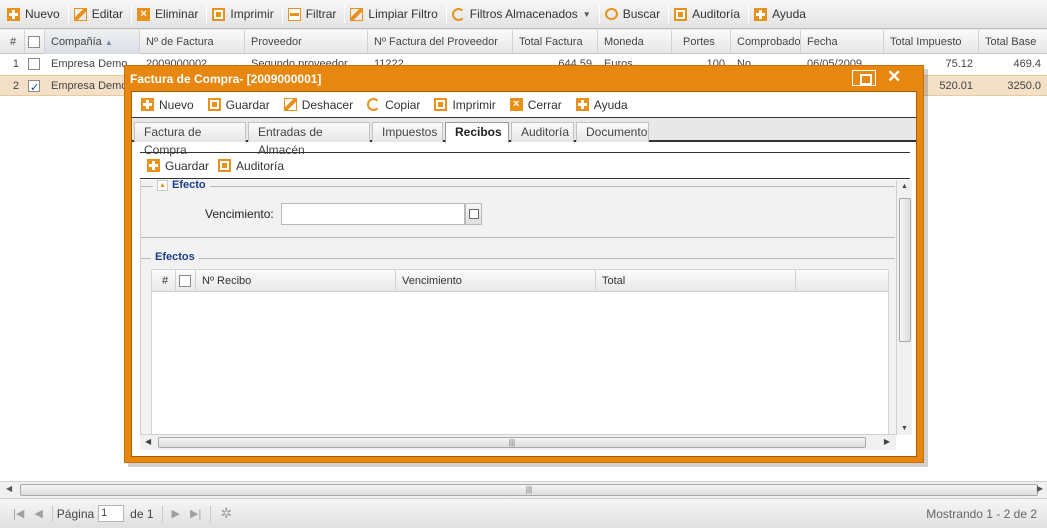 The image size is (1047, 528). What do you see at coordinates (761, 14) in the screenshot?
I see `help-icon` at bounding box center [761, 14].